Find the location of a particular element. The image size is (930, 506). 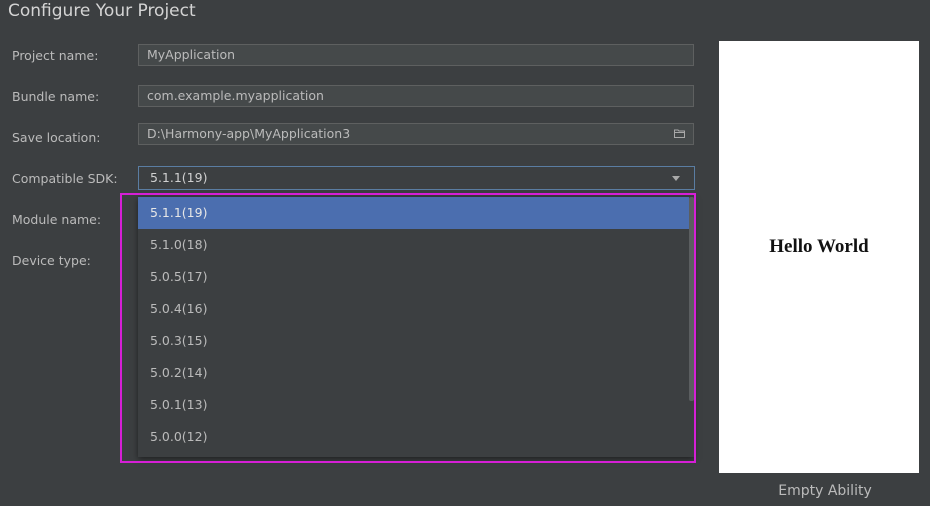

bundle-name-field: com.example.myapplication is located at coordinates (416, 96).